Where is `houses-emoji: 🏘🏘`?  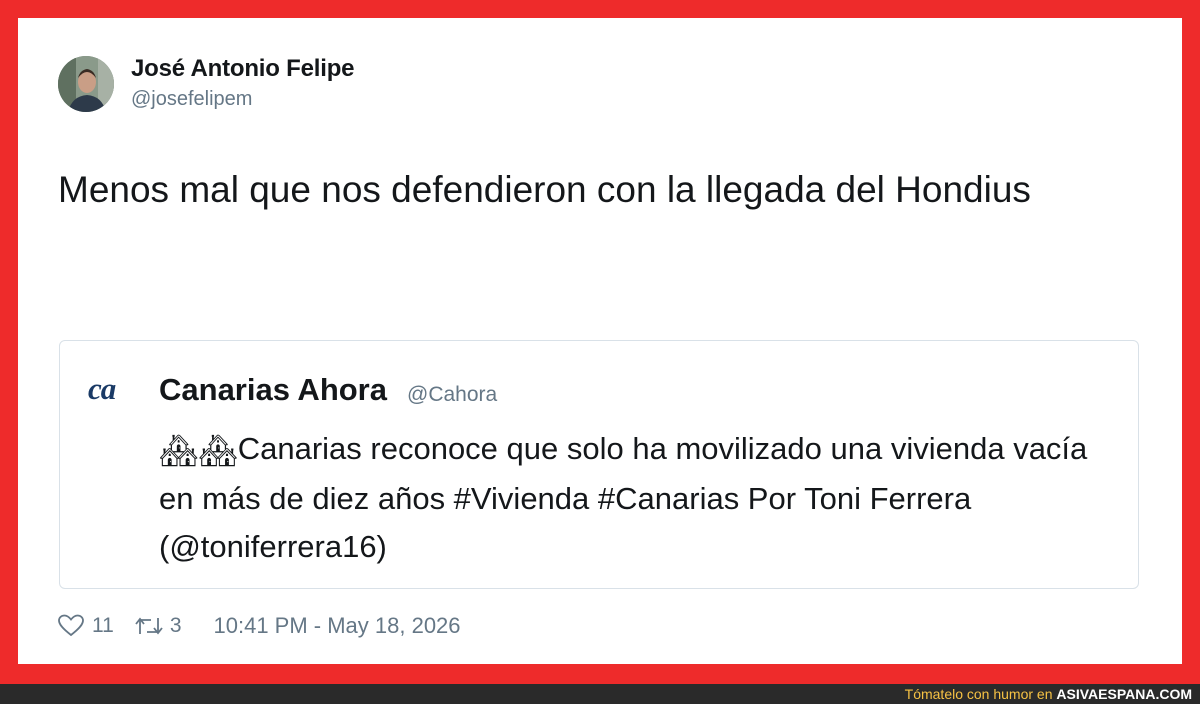 houses-emoji: 🏘🏘 is located at coordinates (198, 450).